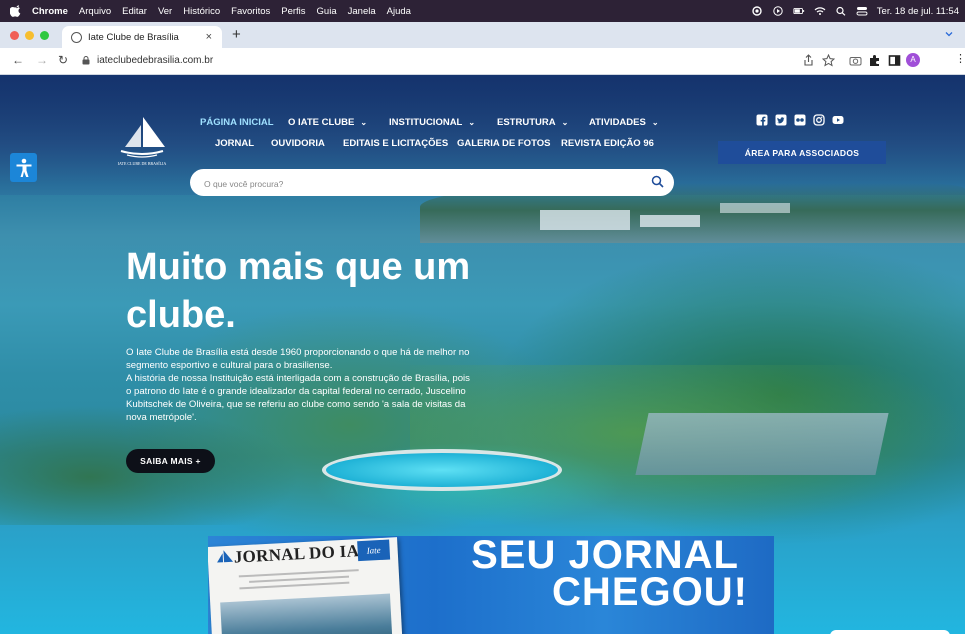 The height and width of the screenshot is (634, 965). I want to click on youtube-icon, so click(838, 120).